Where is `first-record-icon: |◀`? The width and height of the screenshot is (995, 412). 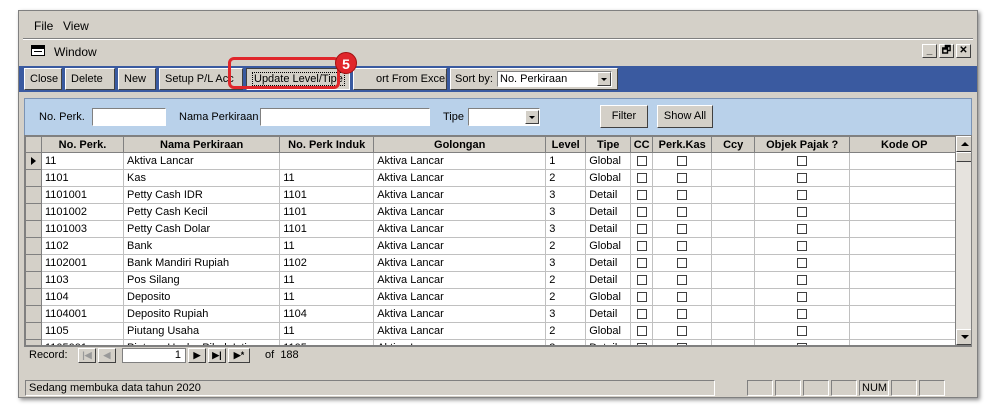 first-record-icon: |◀ is located at coordinates (87, 355).